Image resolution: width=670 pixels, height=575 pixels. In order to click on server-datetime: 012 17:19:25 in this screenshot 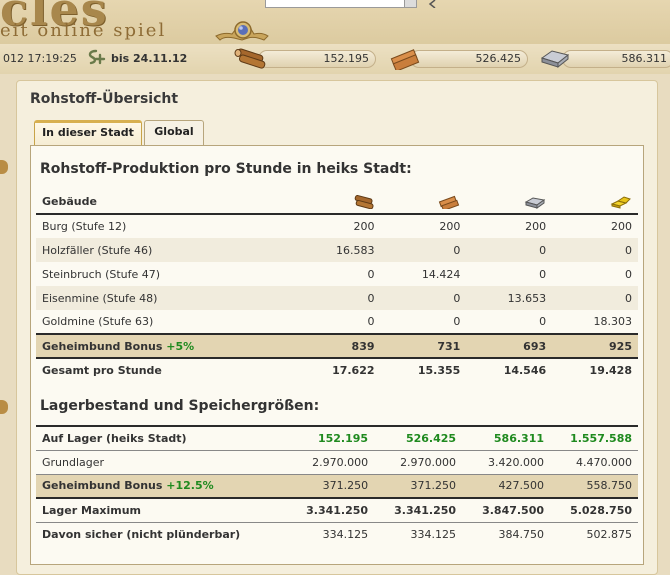, I will do `click(40, 58)`.